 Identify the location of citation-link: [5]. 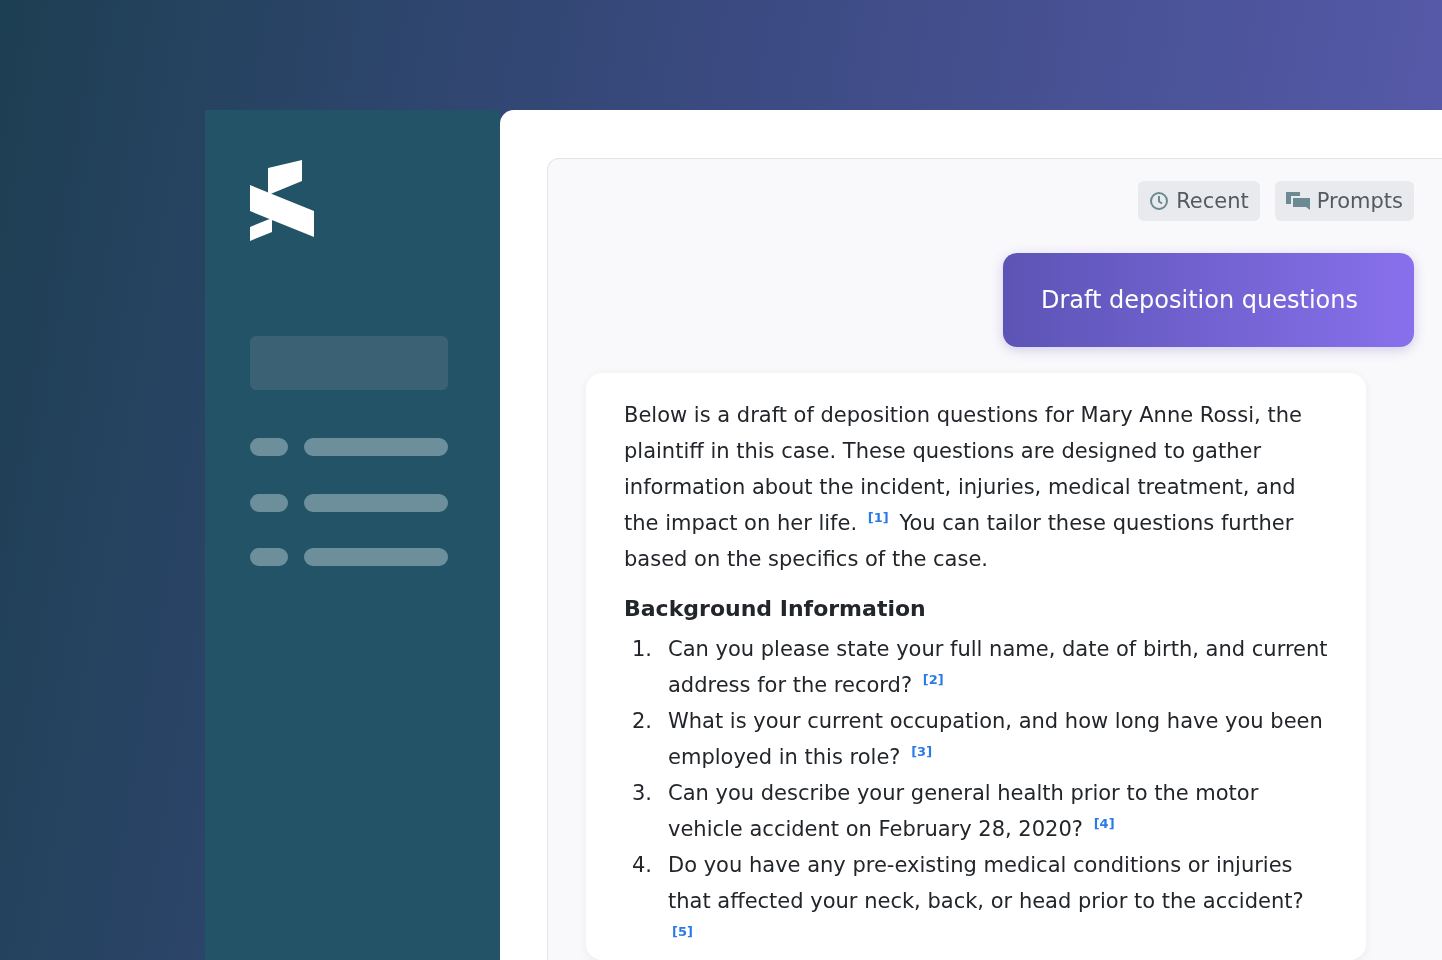
(682, 931).